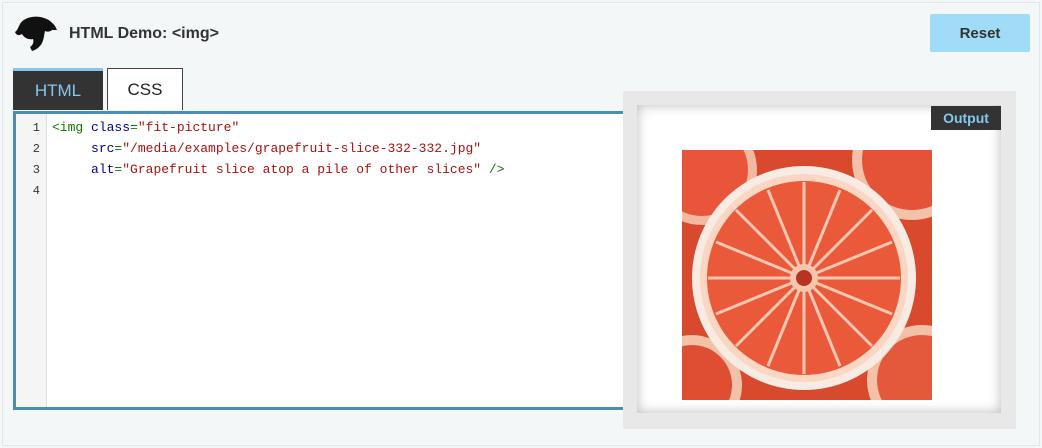 The image size is (1042, 448). What do you see at coordinates (493, 169) in the screenshot?
I see `code-token: />` at bounding box center [493, 169].